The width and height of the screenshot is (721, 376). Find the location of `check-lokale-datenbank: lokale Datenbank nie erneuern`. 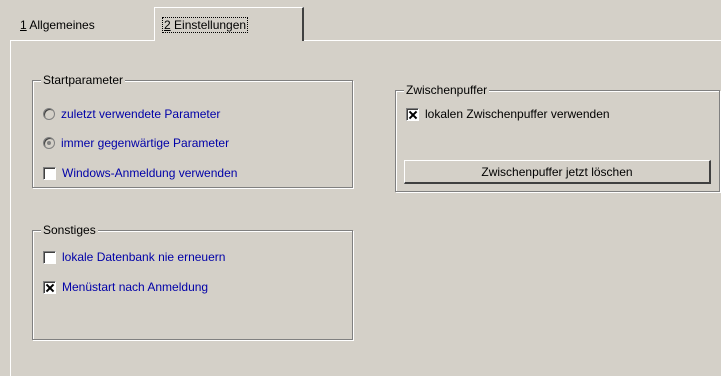

check-lokale-datenbank: lokale Datenbank nie erneuern is located at coordinates (134, 257).